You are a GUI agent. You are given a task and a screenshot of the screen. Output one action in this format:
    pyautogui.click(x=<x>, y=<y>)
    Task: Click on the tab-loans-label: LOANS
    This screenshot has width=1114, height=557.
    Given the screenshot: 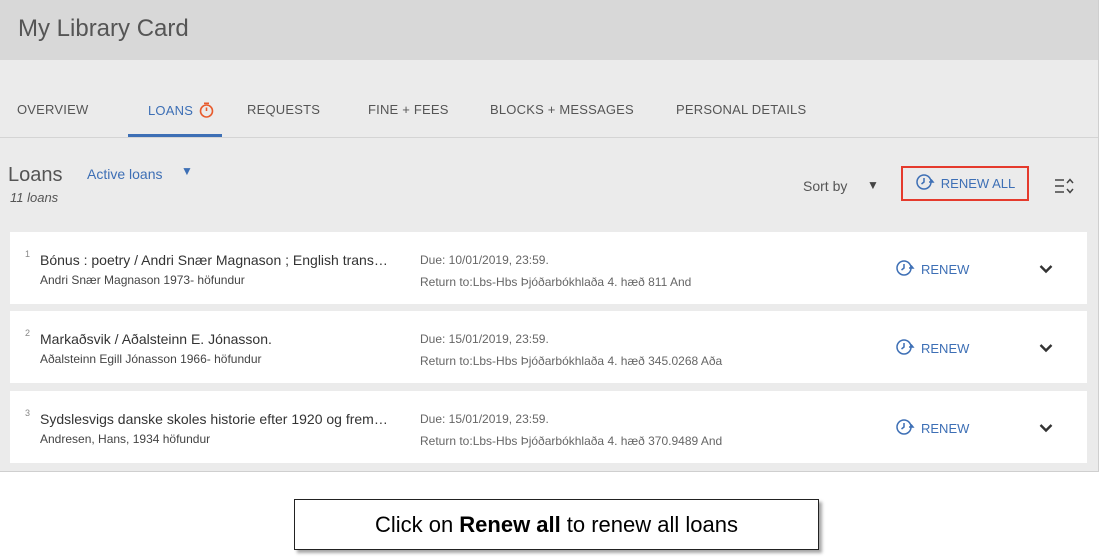 What is the action you would take?
    pyautogui.click(x=171, y=110)
    